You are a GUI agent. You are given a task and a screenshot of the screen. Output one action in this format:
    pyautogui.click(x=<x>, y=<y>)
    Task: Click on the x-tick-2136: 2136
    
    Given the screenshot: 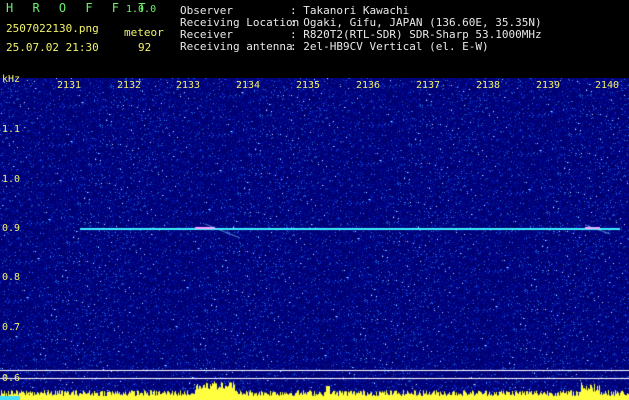 What is the action you would take?
    pyautogui.click(x=368, y=85)
    